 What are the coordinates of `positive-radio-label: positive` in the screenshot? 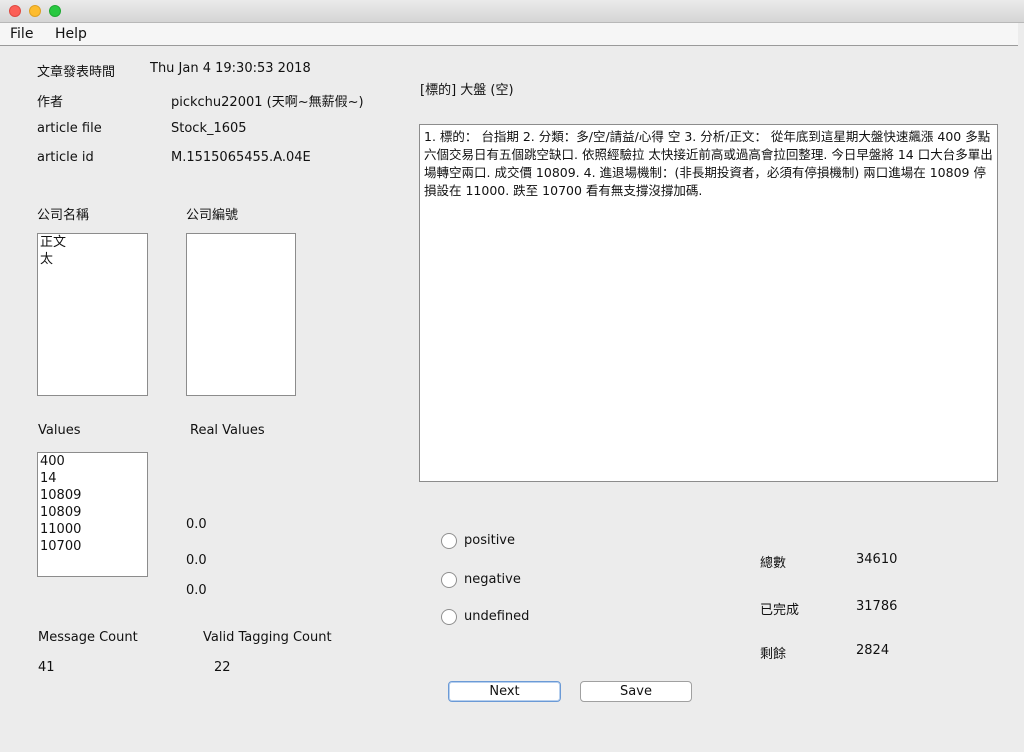 It's located at (489, 540).